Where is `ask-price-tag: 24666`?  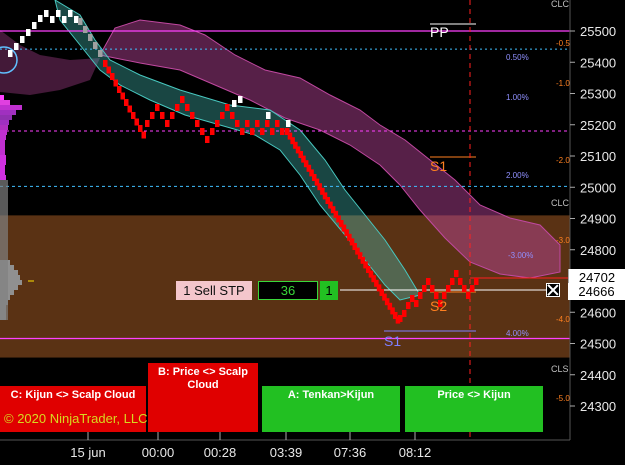
ask-price-tag: 24666 is located at coordinates (596, 291).